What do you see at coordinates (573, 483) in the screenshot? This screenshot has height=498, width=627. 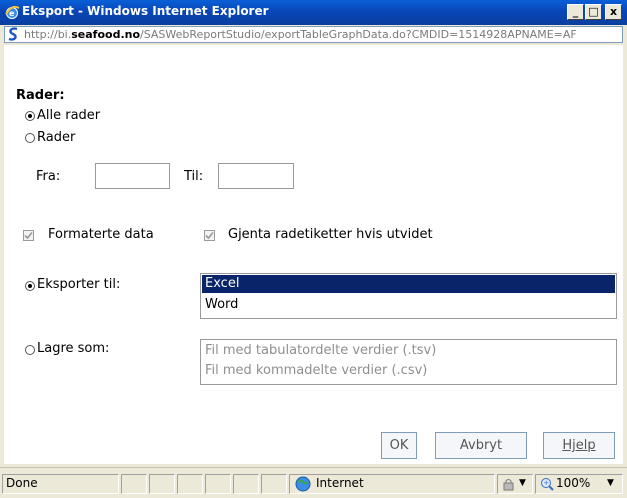 I see `zoom-level: 100%` at bounding box center [573, 483].